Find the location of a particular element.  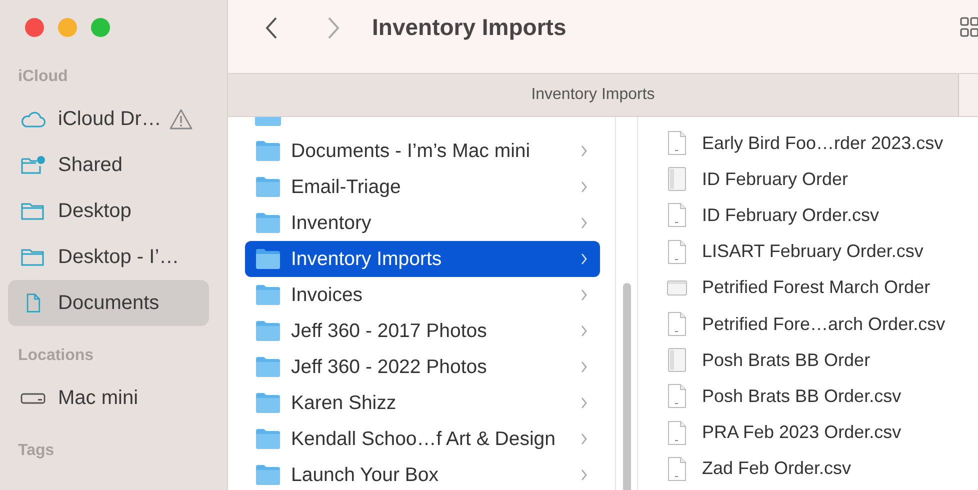

cloud-icon is located at coordinates (33, 119).